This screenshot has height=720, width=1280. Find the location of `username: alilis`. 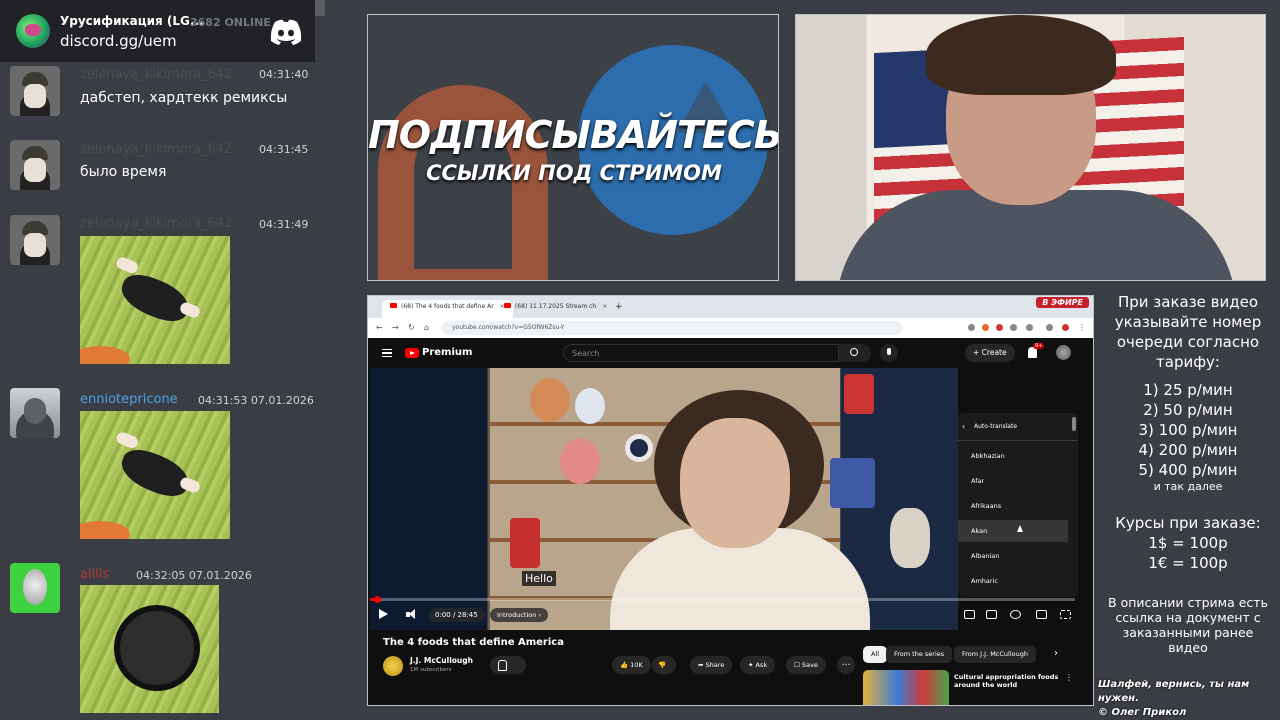

username: alilis is located at coordinates (95, 574).